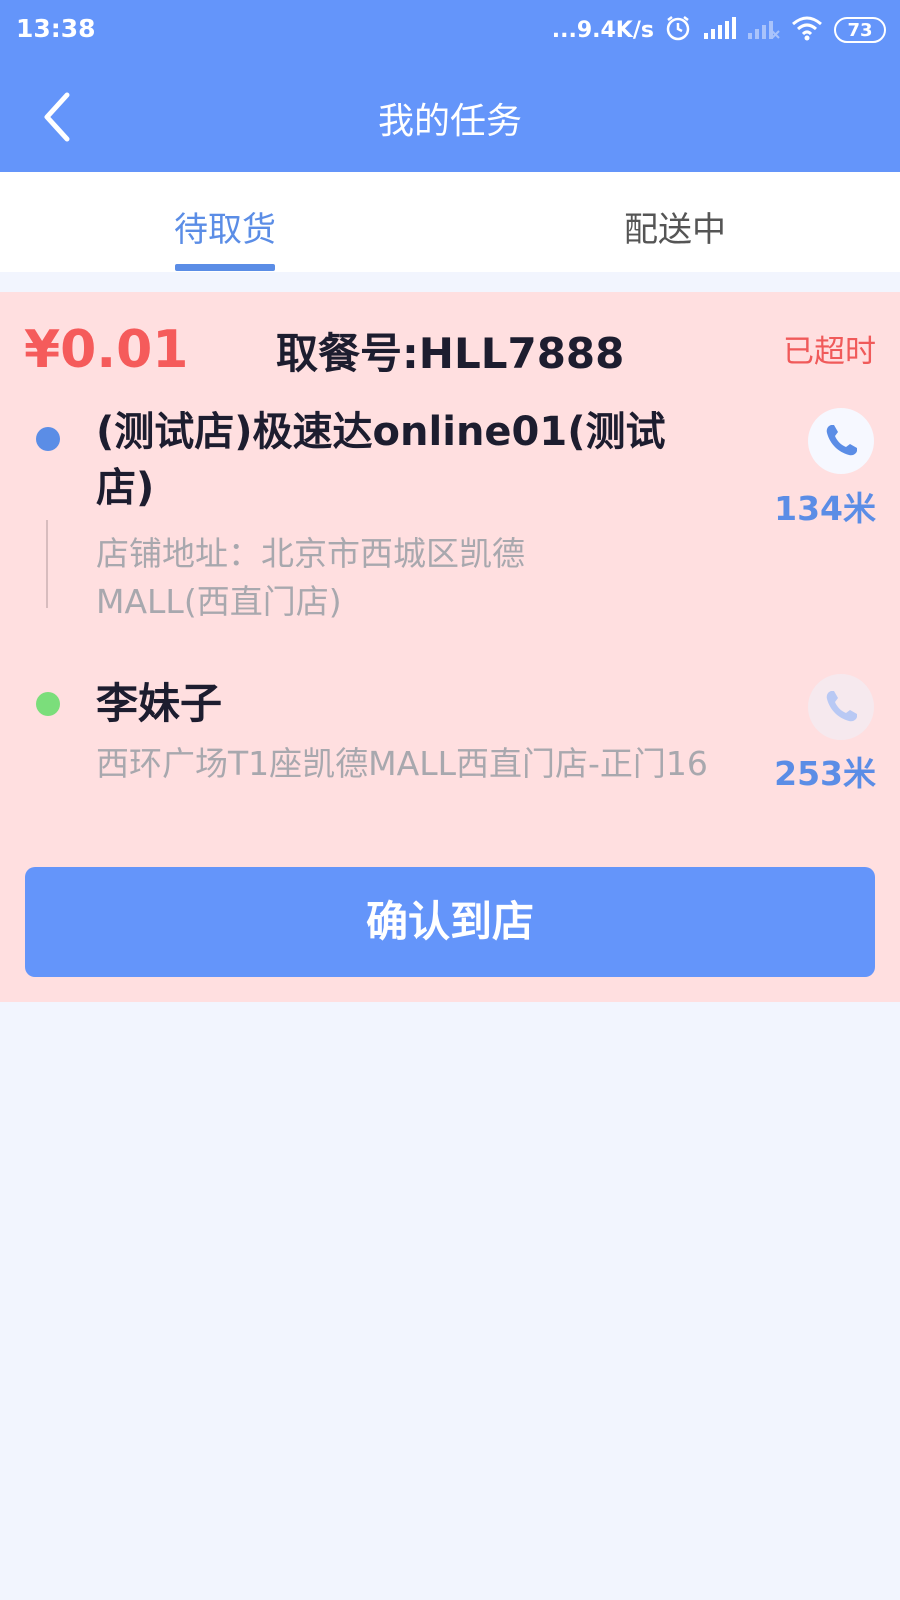  What do you see at coordinates (807, 30) in the screenshot?
I see `wifi-icon` at bounding box center [807, 30].